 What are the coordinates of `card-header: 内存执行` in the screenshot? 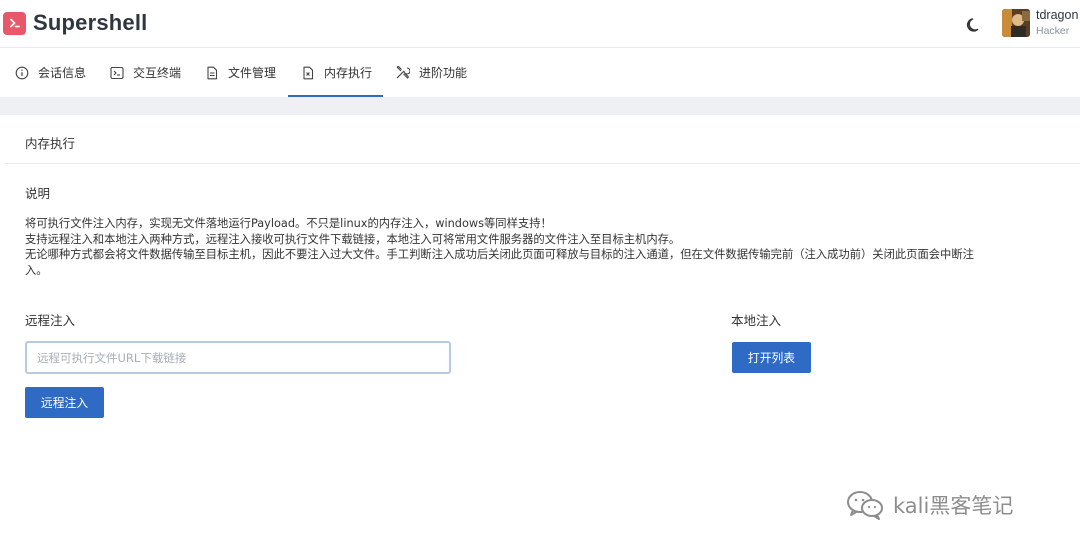 It's located at (542, 139).